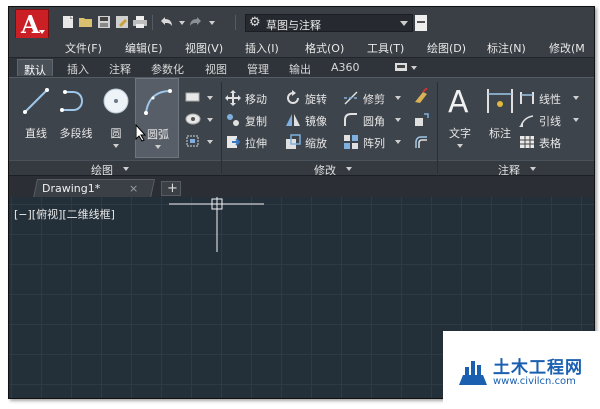 Image resolution: width=600 pixels, height=409 pixels. I want to click on svg-text: A, so click(458, 100).